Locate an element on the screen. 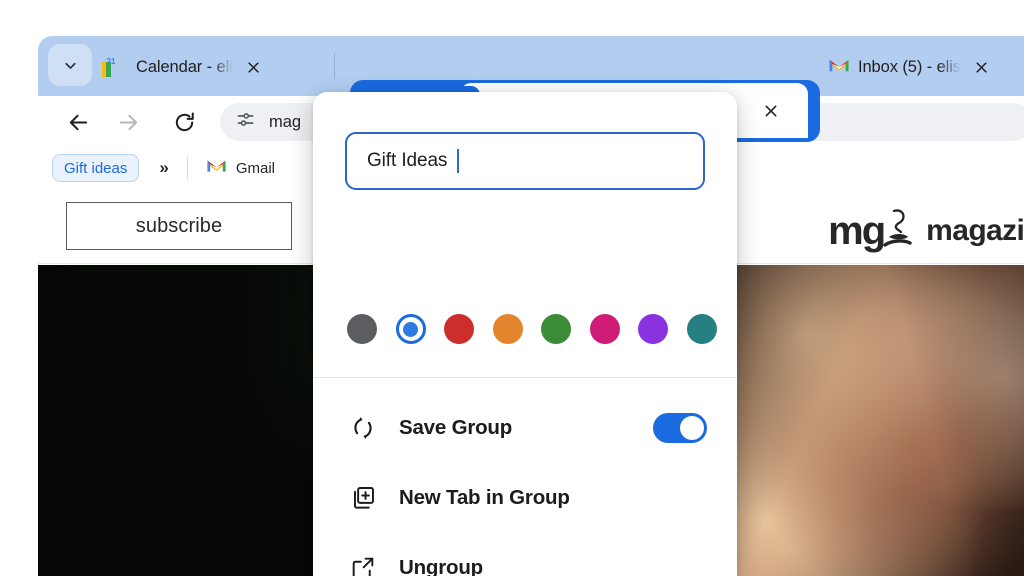  toggle-knob is located at coordinates (692, 428).